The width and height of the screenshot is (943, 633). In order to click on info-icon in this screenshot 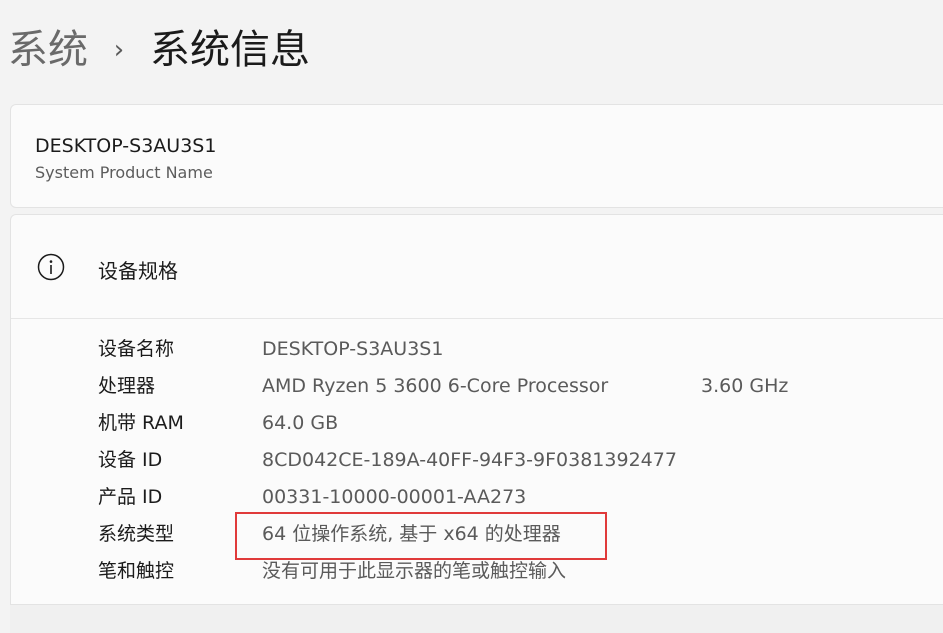, I will do `click(51, 267)`.